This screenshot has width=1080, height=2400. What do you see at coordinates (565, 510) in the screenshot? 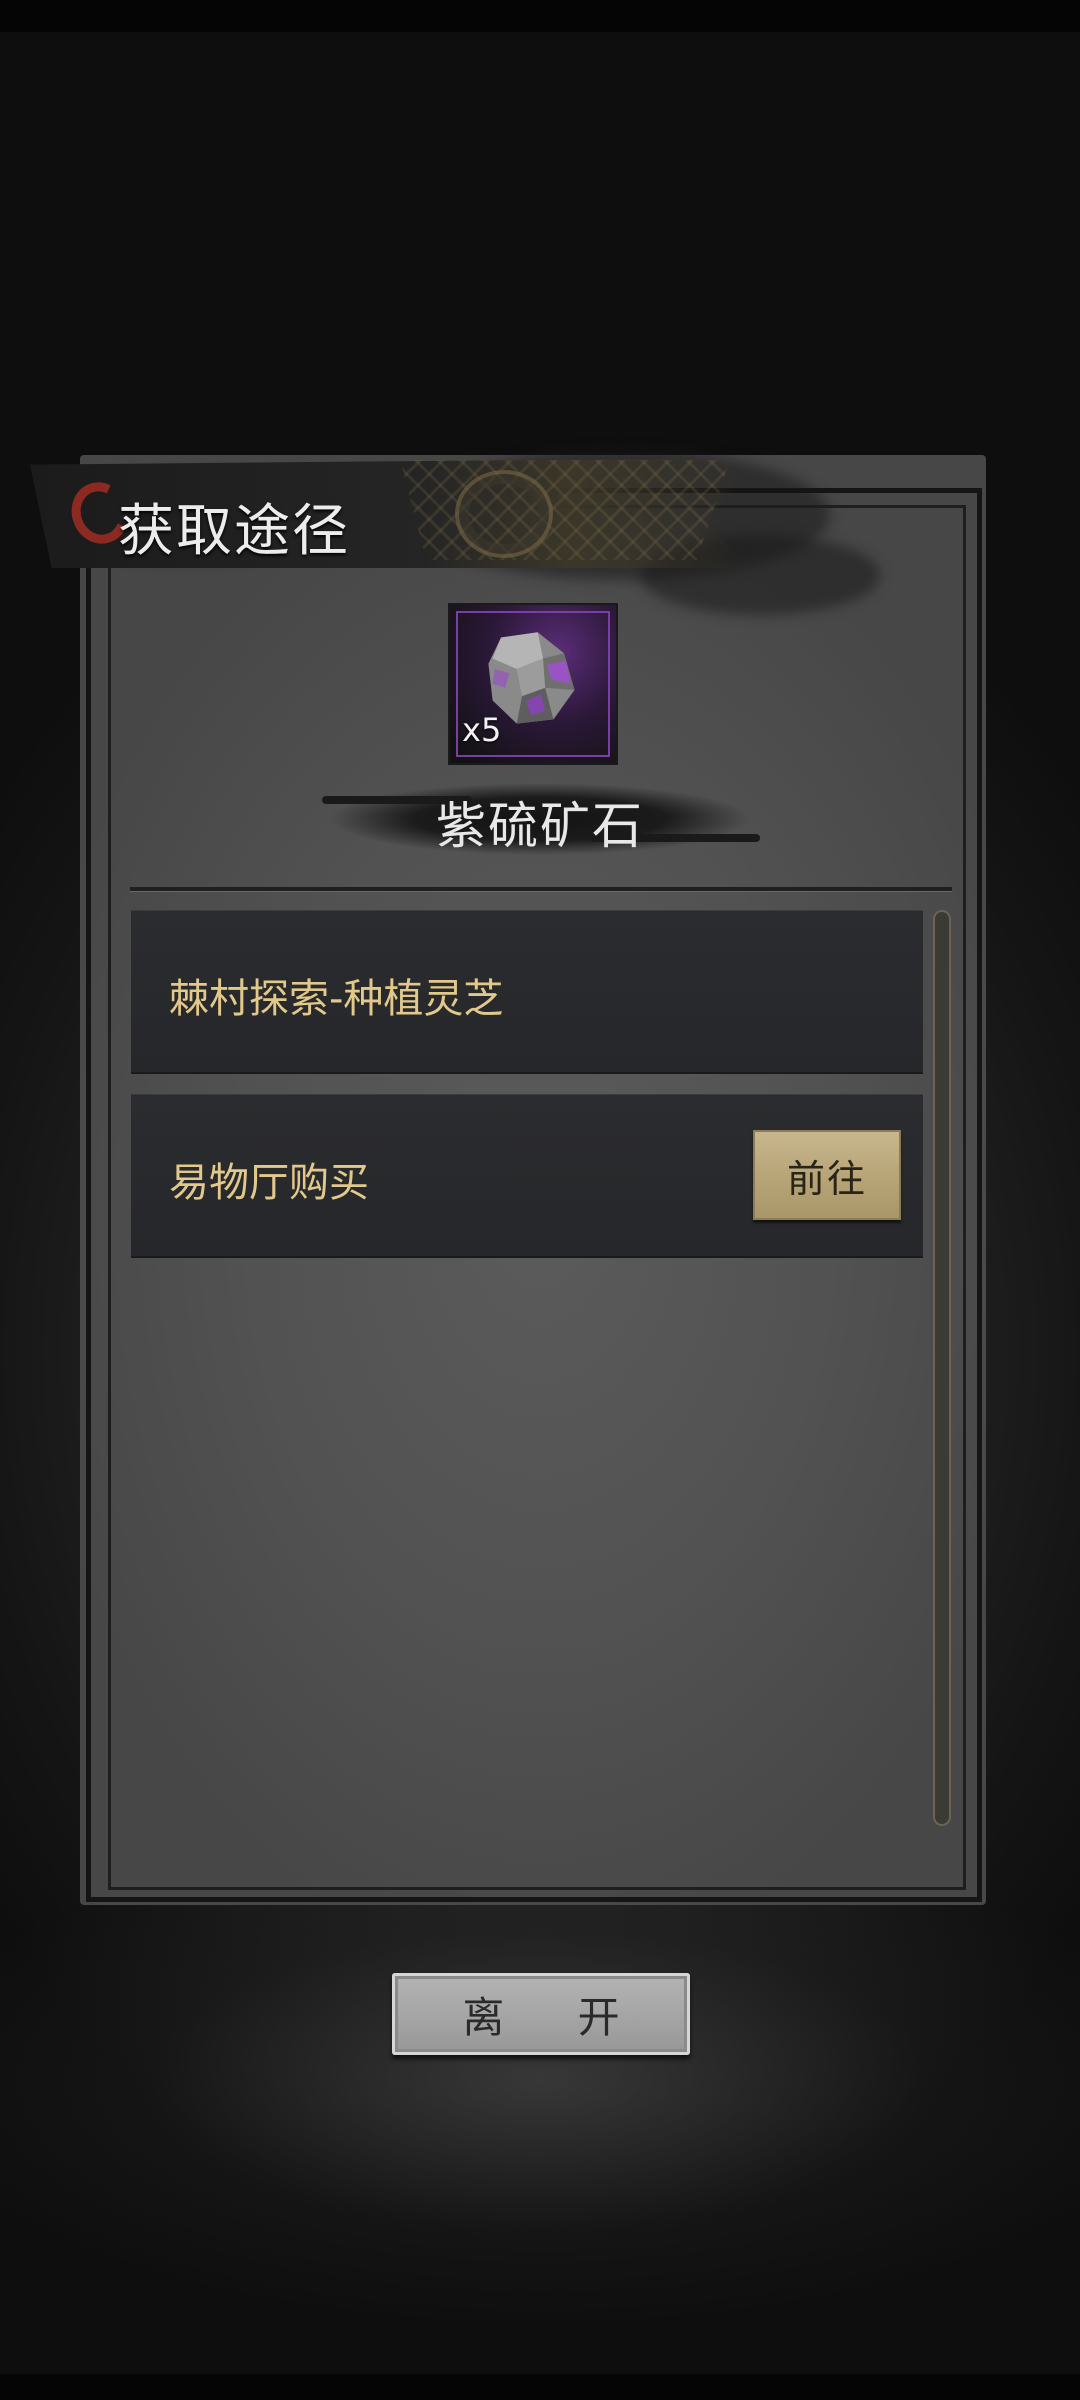
I see `header-pattern` at bounding box center [565, 510].